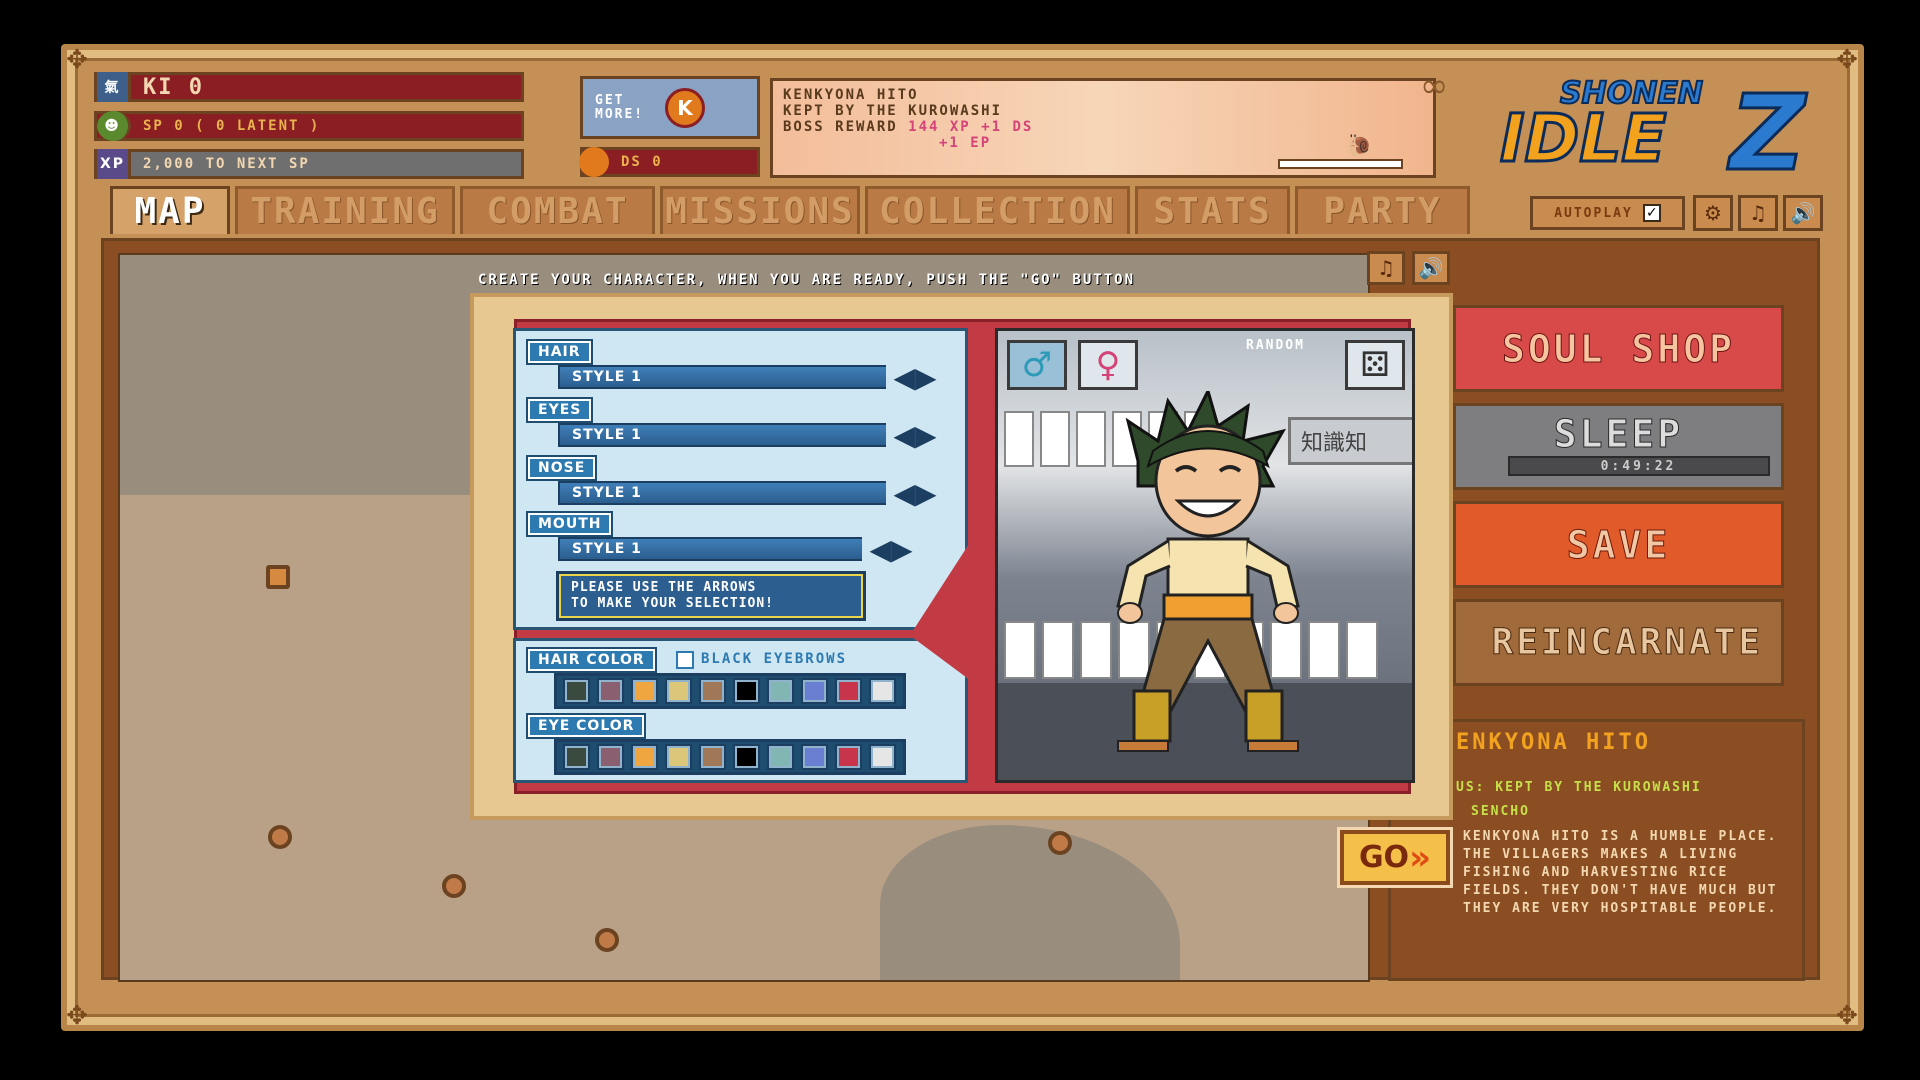  Describe the element at coordinates (774, 659) in the screenshot. I see `black-eyebrows-label: BLACK EYEBROWS` at that location.